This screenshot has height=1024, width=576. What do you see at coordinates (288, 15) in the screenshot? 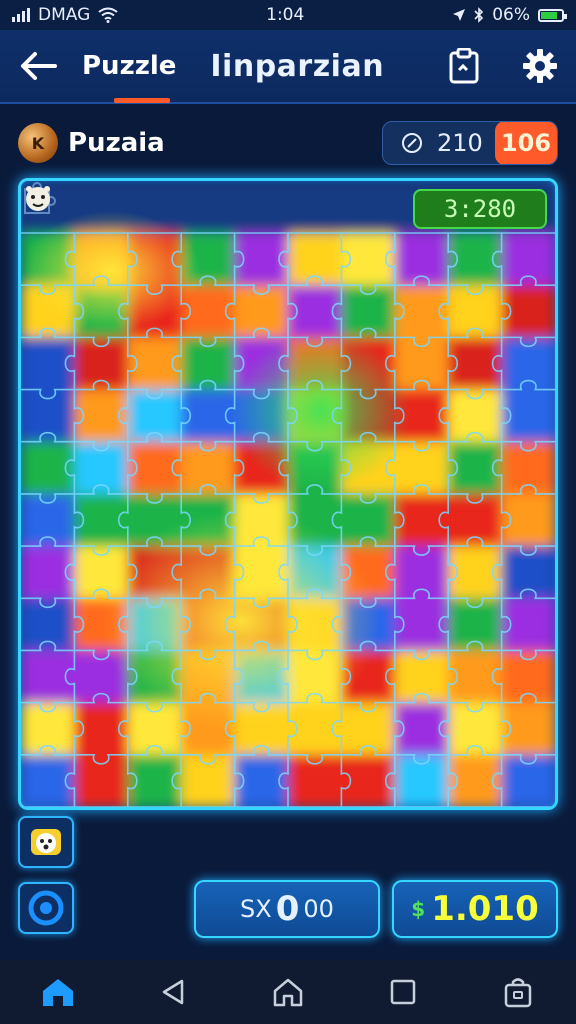
I see `status-bar: DMAG 1:04 06%` at bounding box center [288, 15].